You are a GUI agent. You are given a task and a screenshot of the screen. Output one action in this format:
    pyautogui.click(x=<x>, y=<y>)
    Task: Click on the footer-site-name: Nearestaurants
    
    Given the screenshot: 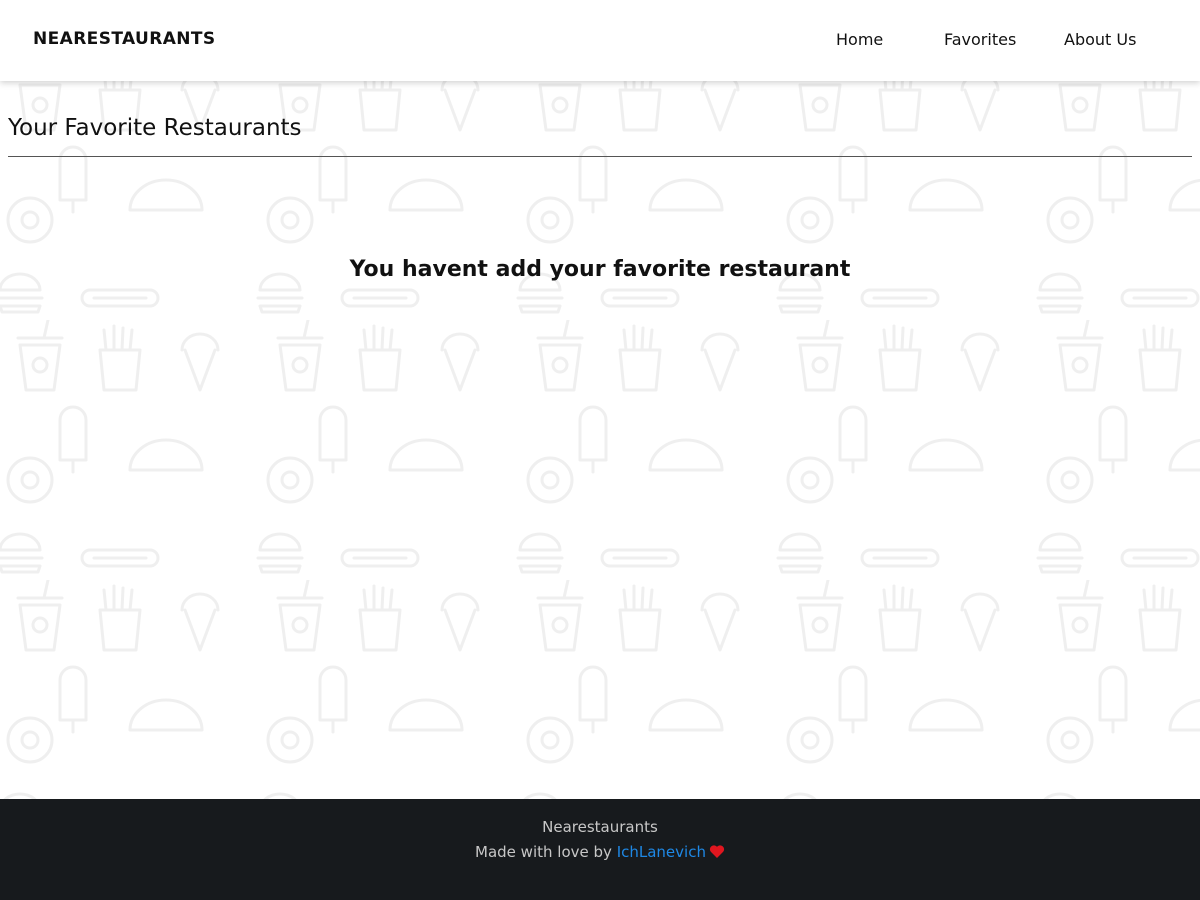 What is the action you would take?
    pyautogui.click(x=600, y=827)
    